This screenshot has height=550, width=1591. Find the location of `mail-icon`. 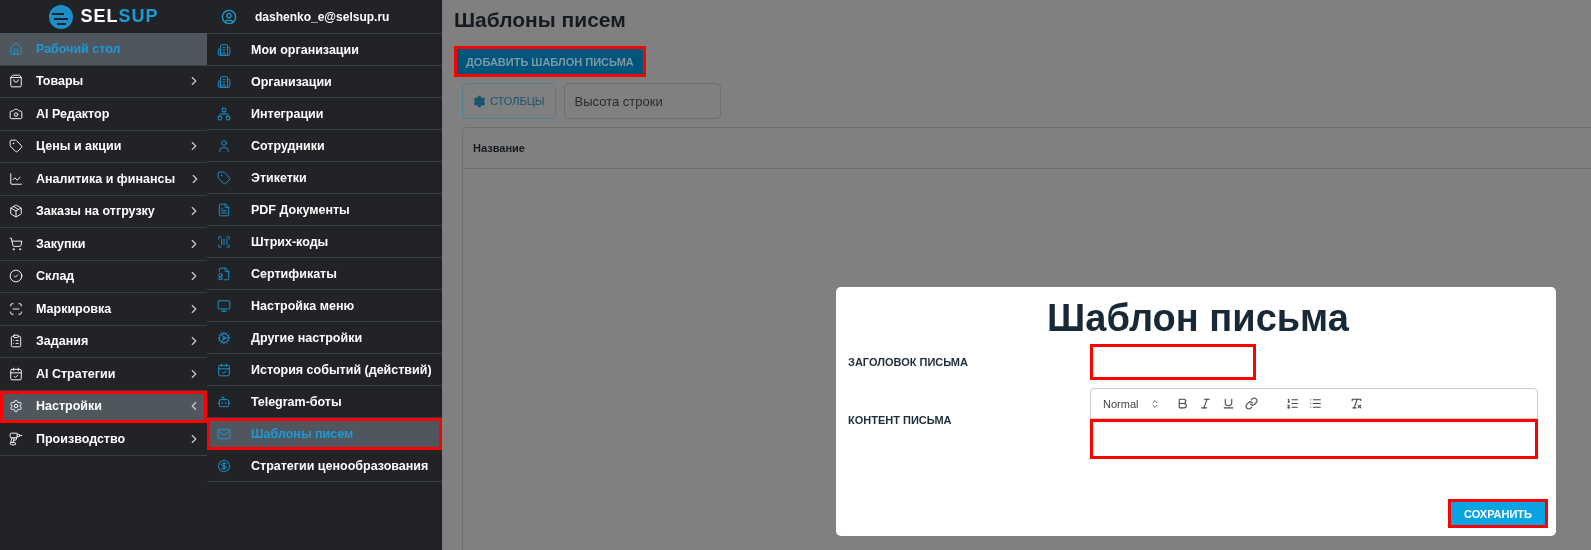

mail-icon is located at coordinates (224, 433).